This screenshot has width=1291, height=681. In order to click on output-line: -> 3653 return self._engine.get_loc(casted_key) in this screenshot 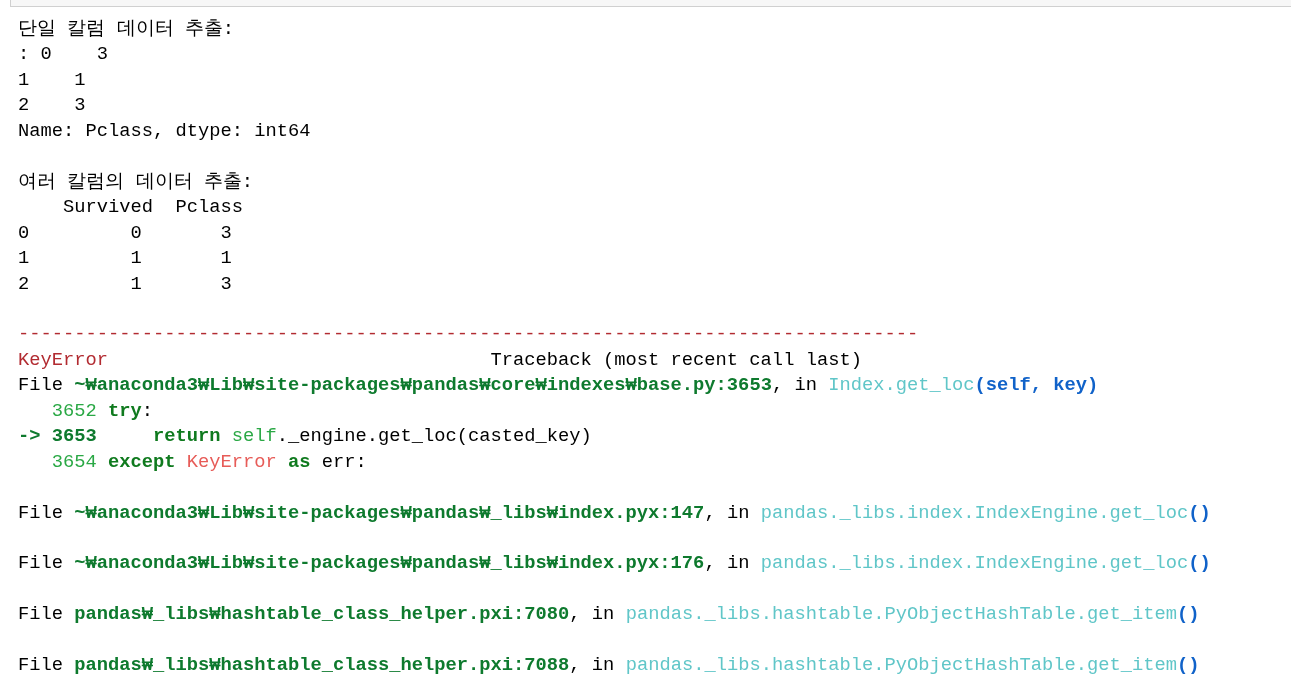, I will do `click(305, 437)`.